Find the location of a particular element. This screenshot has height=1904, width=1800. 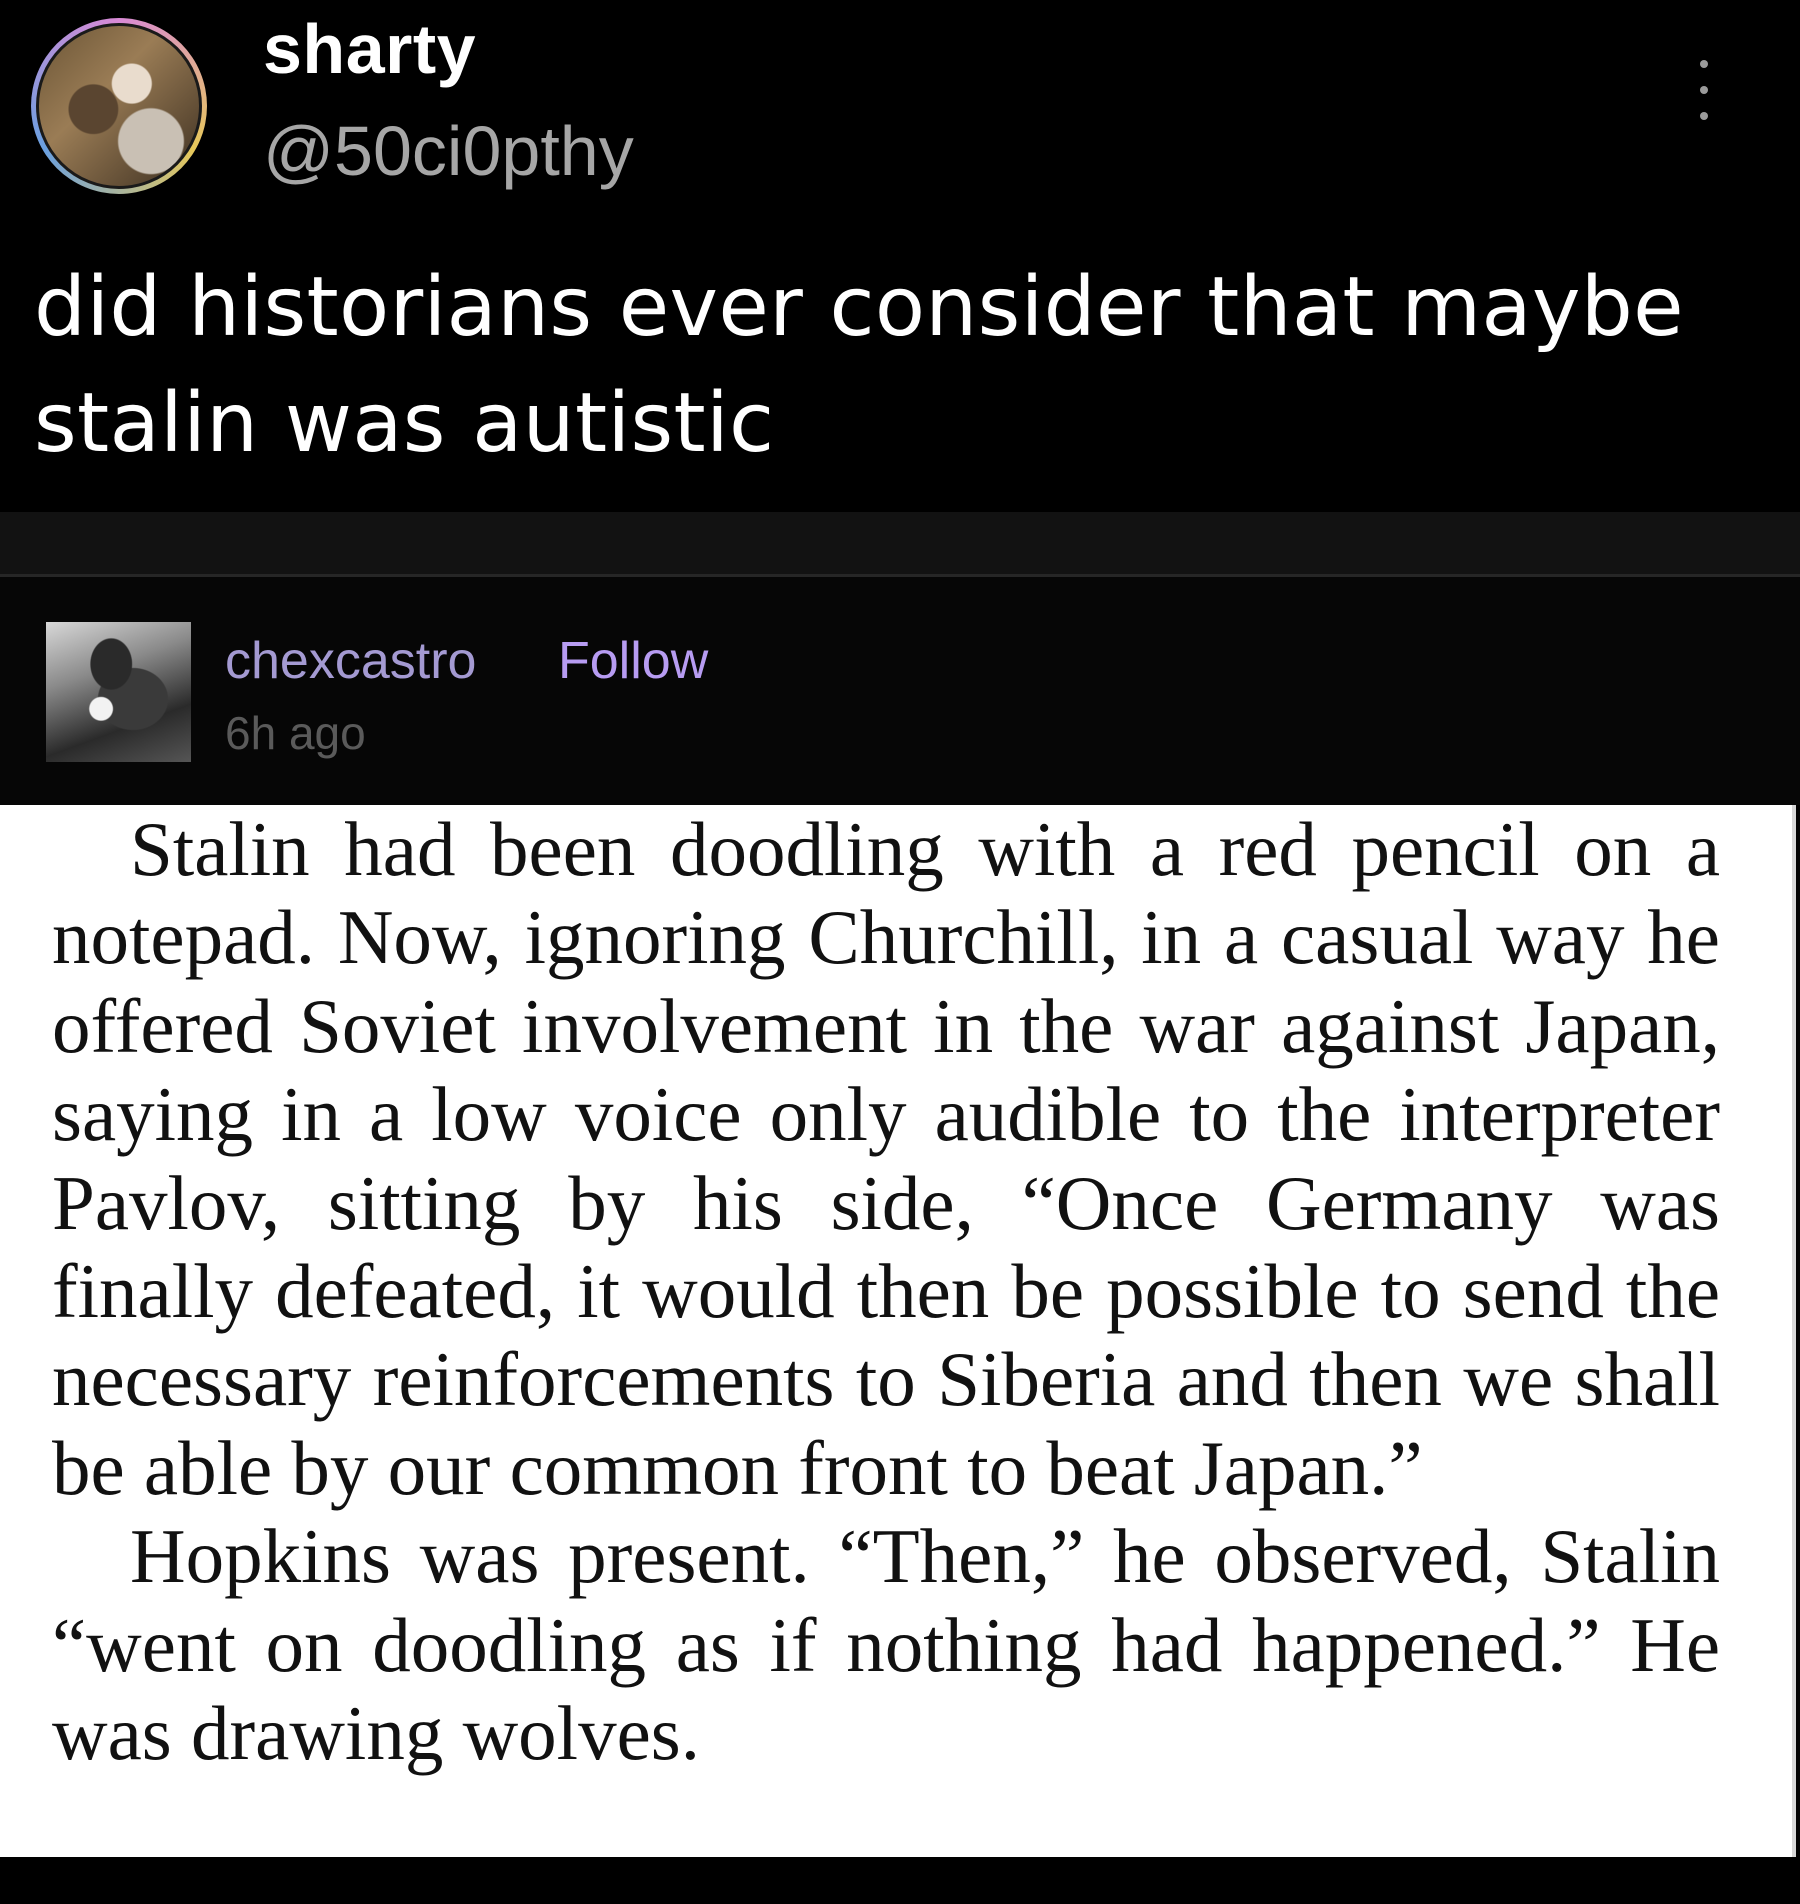

user-handle: @50ci0pthy is located at coordinates (448, 151).